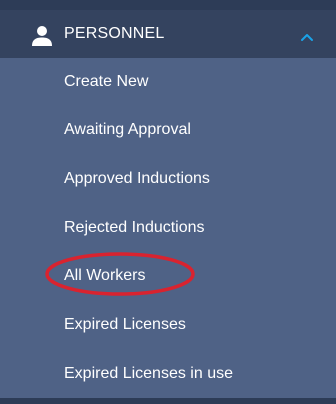  Describe the element at coordinates (114, 33) in the screenshot. I see `section-title: PERSONNEL` at that location.